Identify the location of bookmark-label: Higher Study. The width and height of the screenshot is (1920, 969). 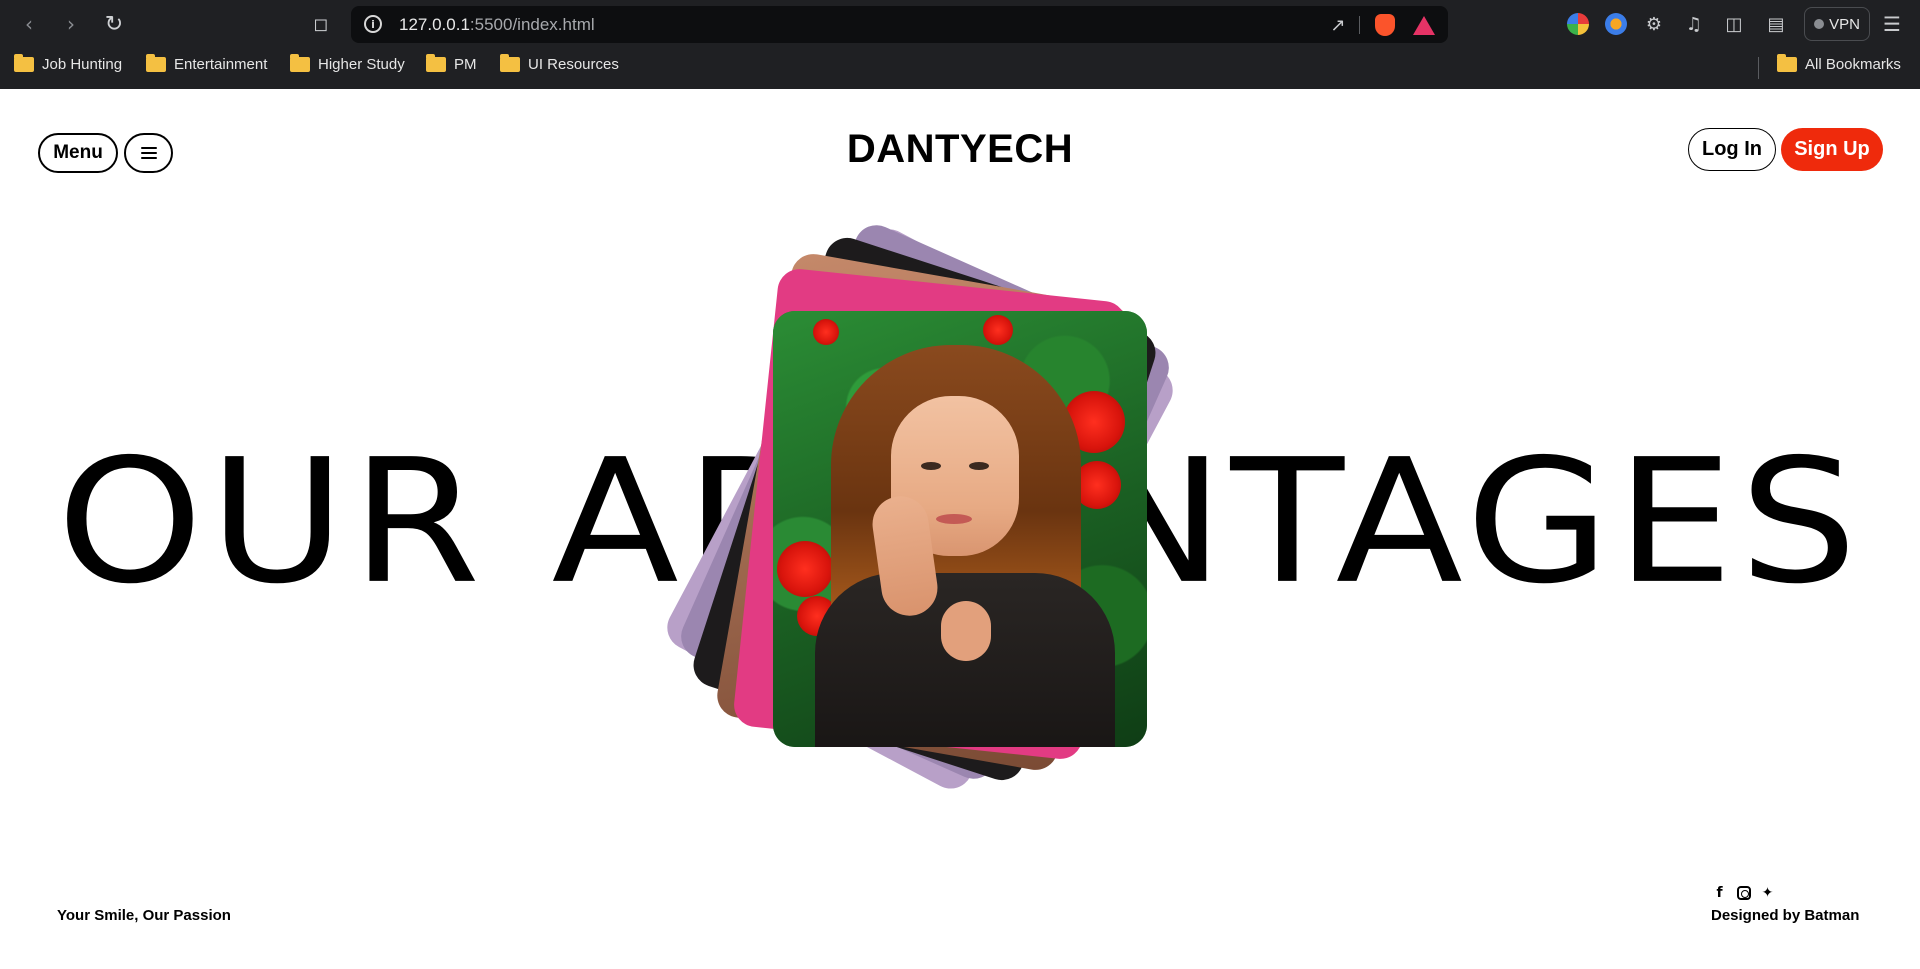
(361, 64).